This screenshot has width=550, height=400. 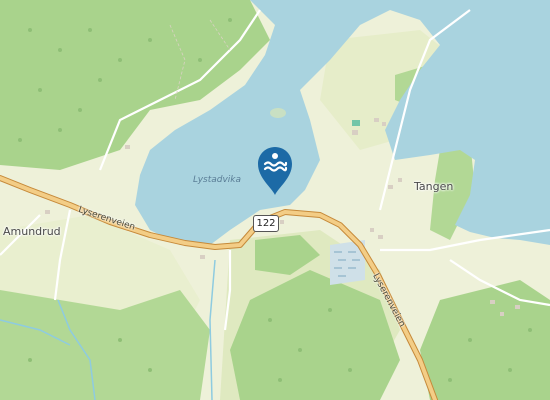 I want to click on swimming-location-marker, so click(x=275, y=170).